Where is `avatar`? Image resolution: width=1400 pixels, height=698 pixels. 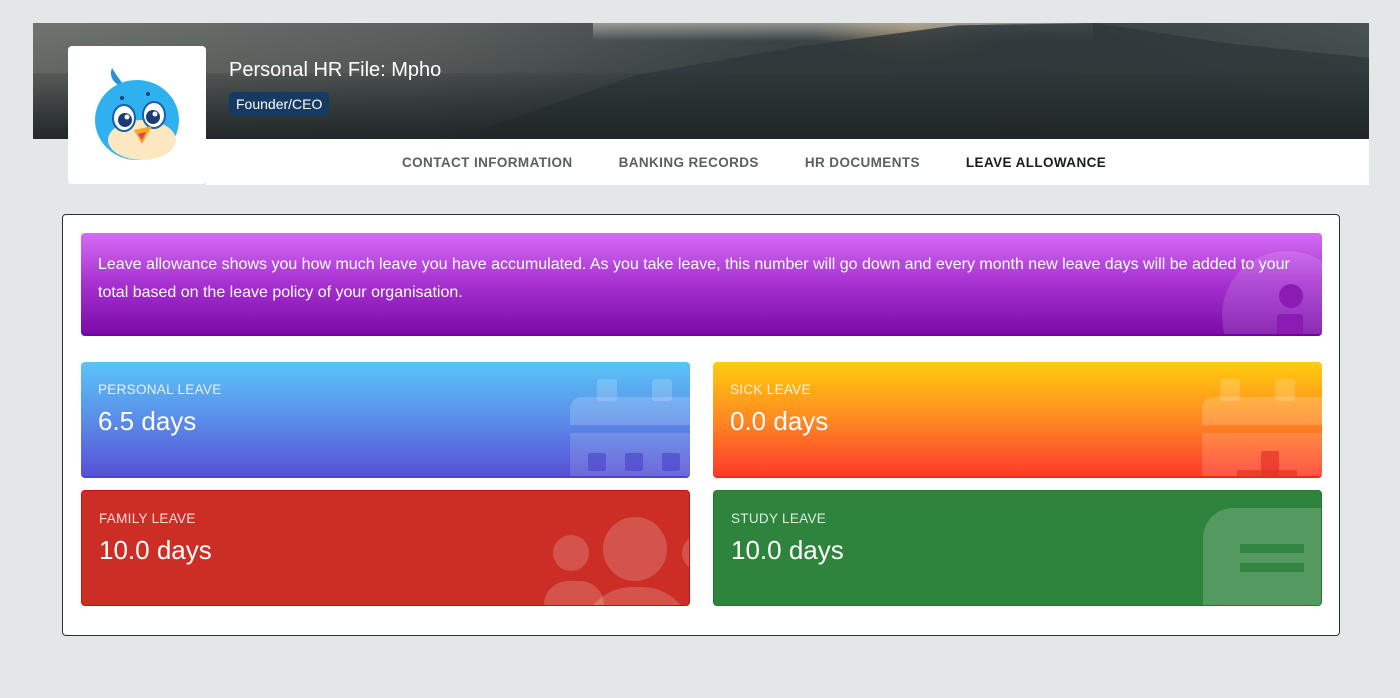 avatar is located at coordinates (137, 115).